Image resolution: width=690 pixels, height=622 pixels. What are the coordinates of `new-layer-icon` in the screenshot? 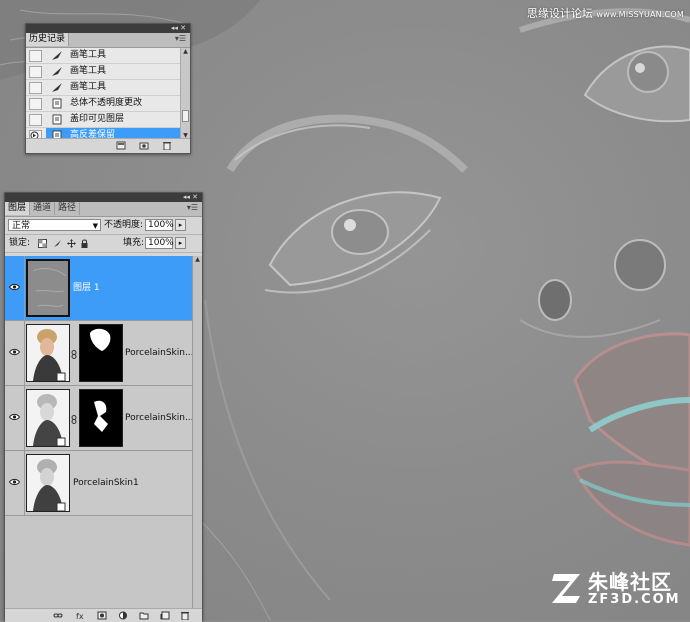 It's located at (165, 615).